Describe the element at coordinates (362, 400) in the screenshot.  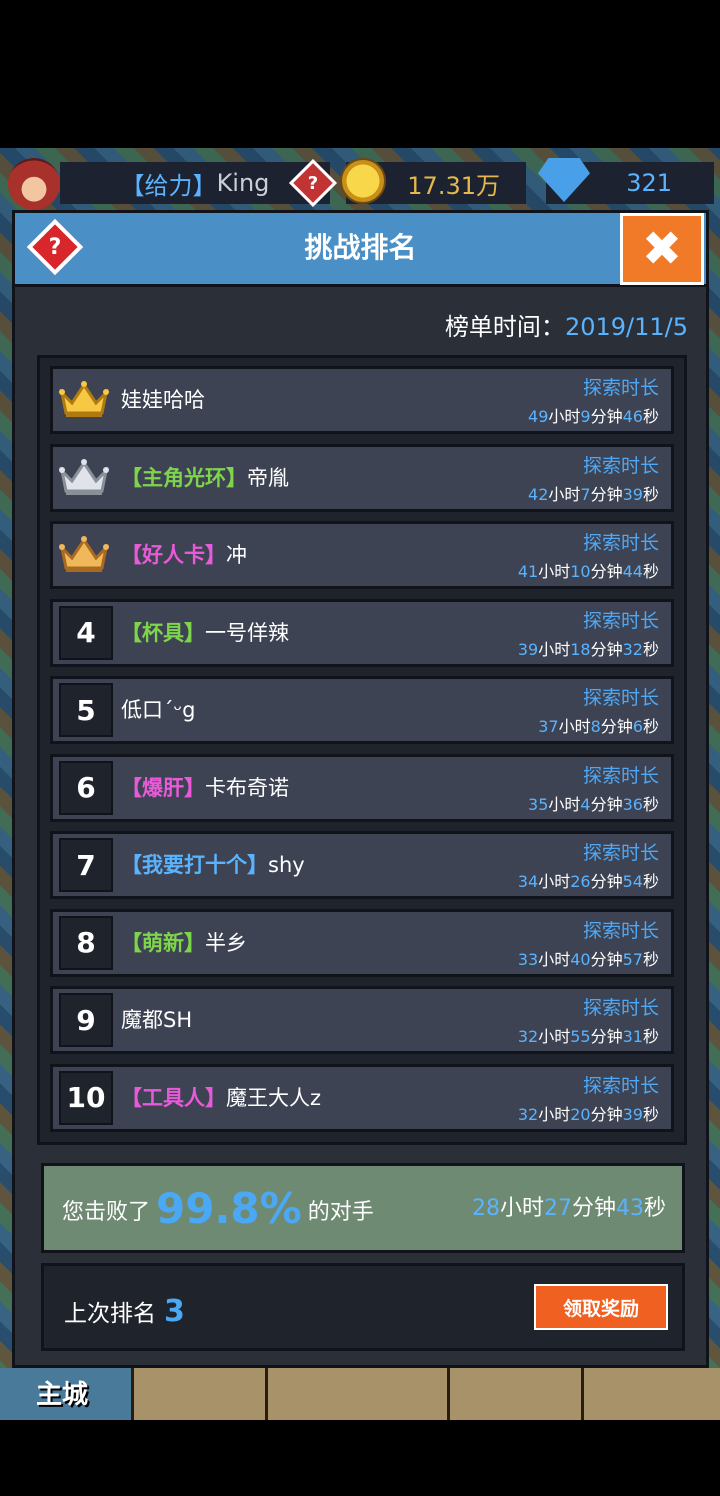
I see `ranking-row: 娃娃哈哈 探索时长 49小时9分钟46秒` at that location.